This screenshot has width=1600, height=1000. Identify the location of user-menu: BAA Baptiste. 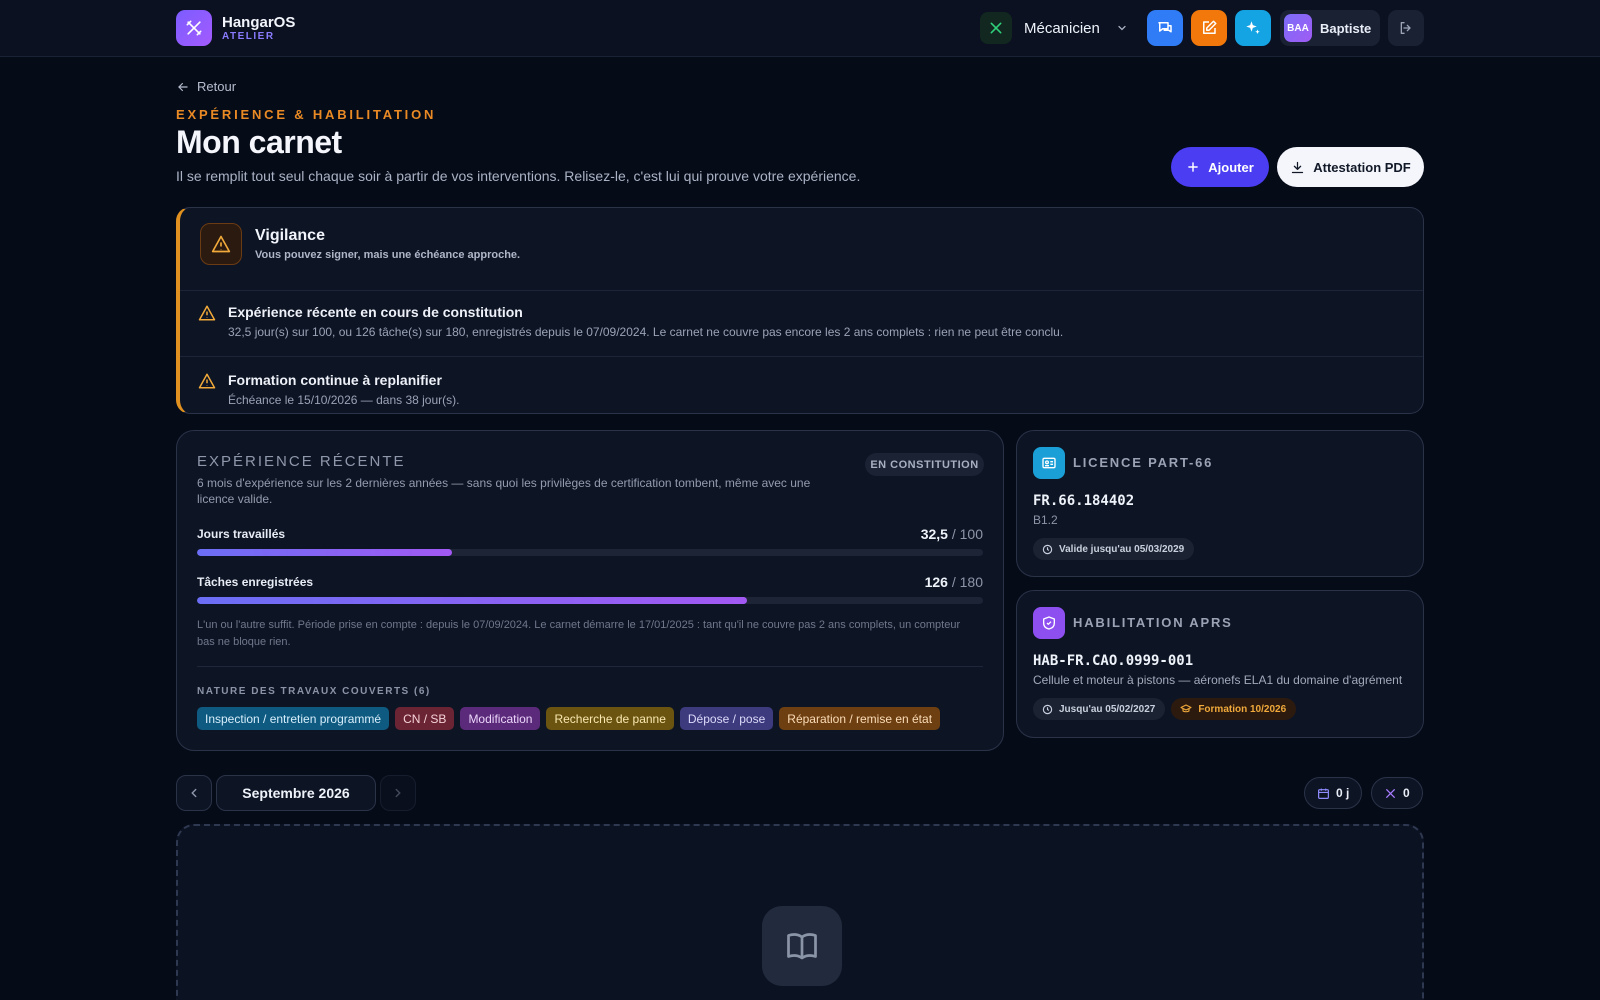
(1330, 28).